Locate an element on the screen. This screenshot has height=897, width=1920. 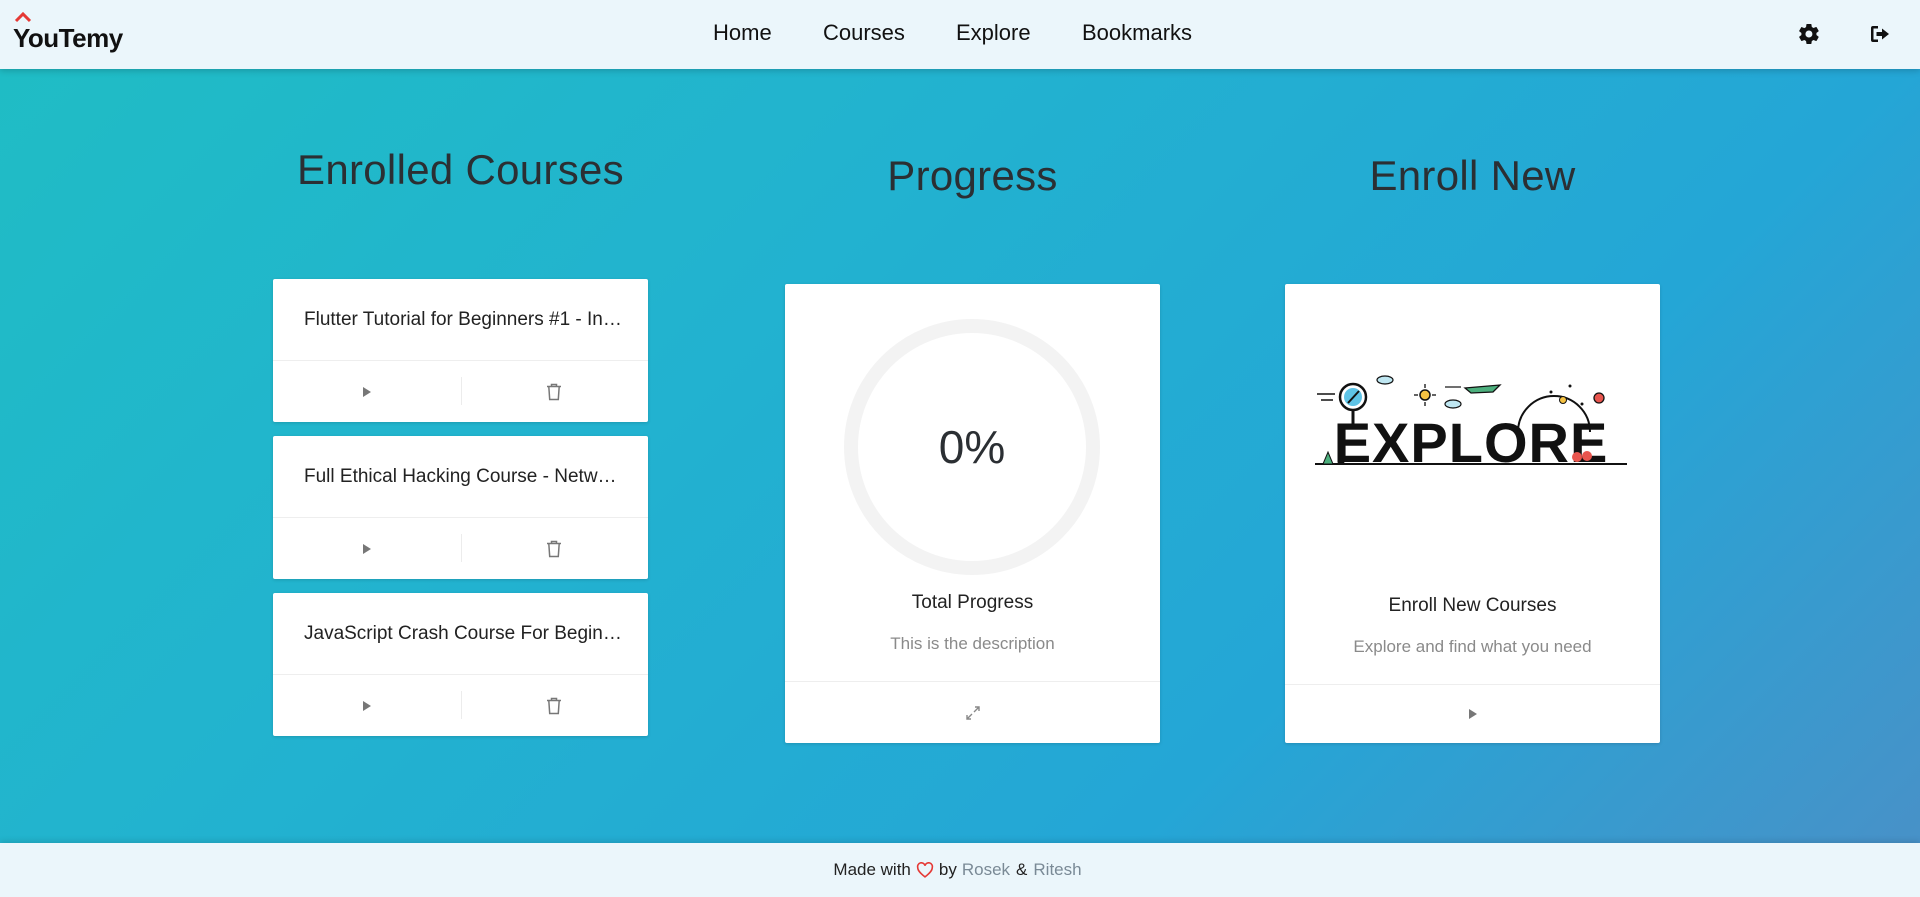
sign-out-icon is located at coordinates (1880, 34).